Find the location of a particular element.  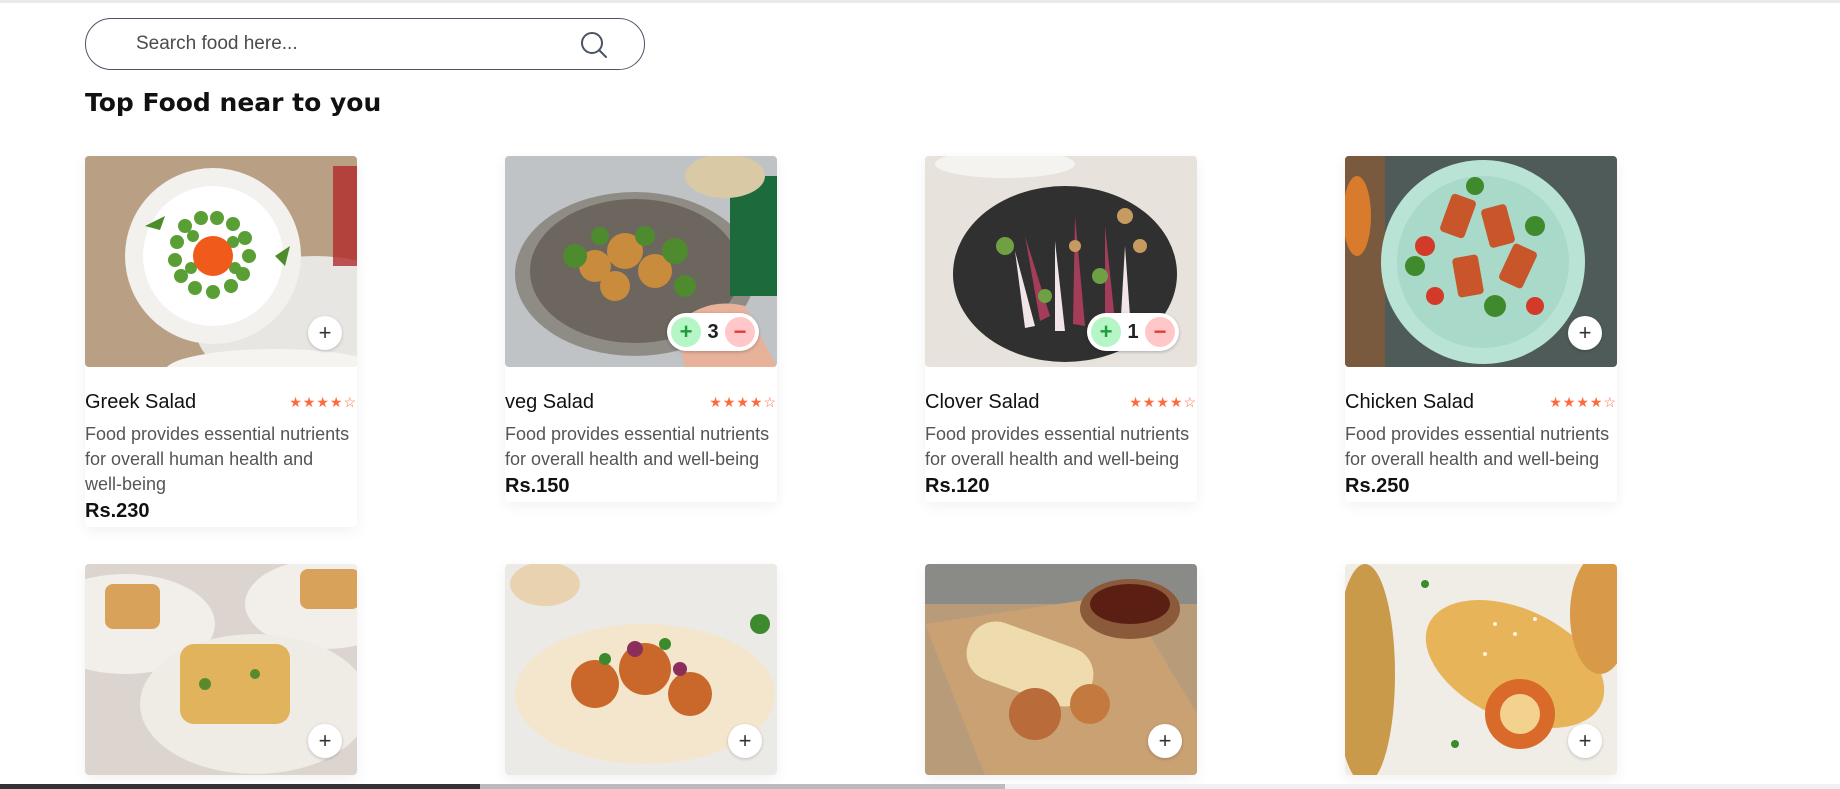

food-price: Rs.250 is located at coordinates (1377, 486).